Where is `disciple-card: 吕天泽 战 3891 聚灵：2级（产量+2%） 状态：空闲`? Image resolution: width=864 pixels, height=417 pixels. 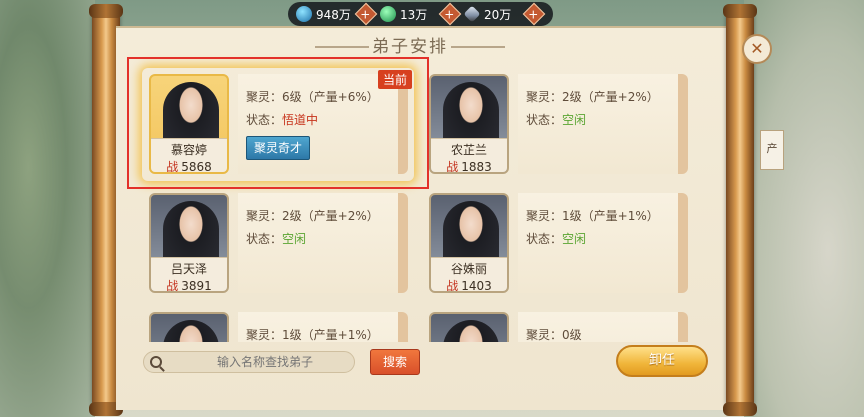 disciple-card: 吕天泽 战 3891 聚灵：2级（产量+2%） 状态：空闲 is located at coordinates (278, 243).